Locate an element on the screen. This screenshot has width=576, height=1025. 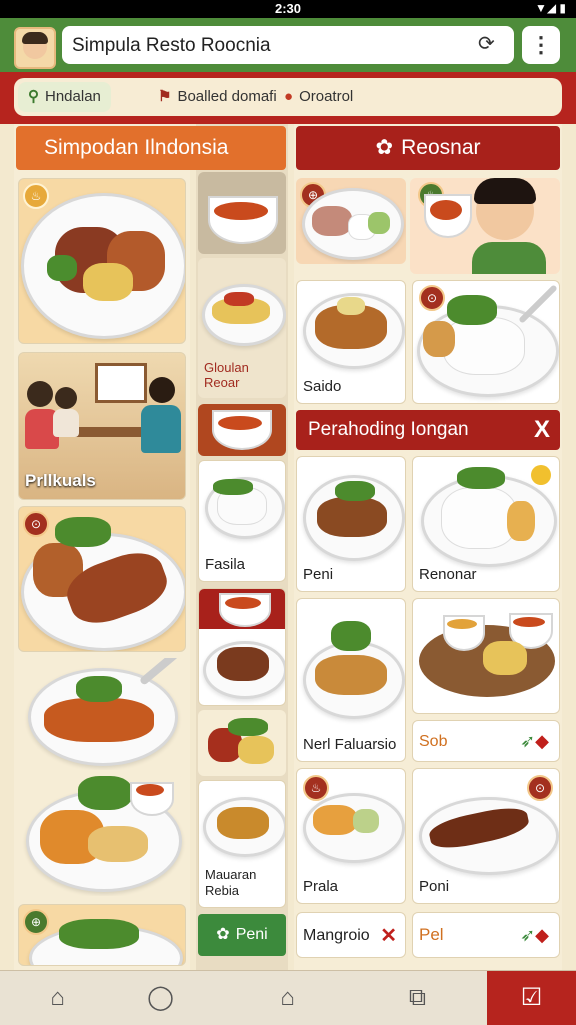
food-card-label: Mauaran Rebia is located at coordinates (231, 882).